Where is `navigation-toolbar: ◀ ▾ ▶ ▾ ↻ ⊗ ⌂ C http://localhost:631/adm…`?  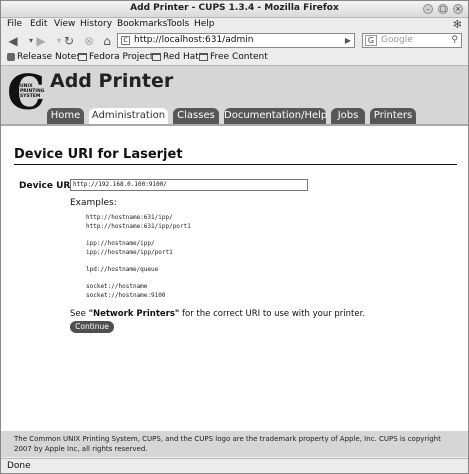 navigation-toolbar: ◀ ▾ ▶ ▾ ↻ ⊗ ⌂ C http://localhost:631/adm… is located at coordinates (234, 41).